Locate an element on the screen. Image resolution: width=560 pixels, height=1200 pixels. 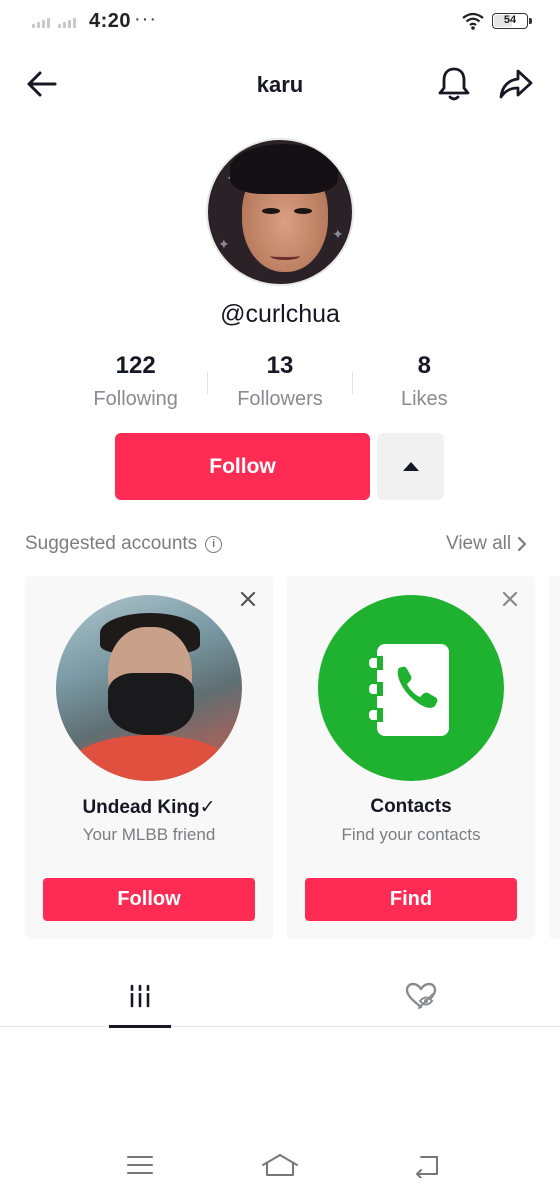
share-icon is located at coordinates (516, 84).